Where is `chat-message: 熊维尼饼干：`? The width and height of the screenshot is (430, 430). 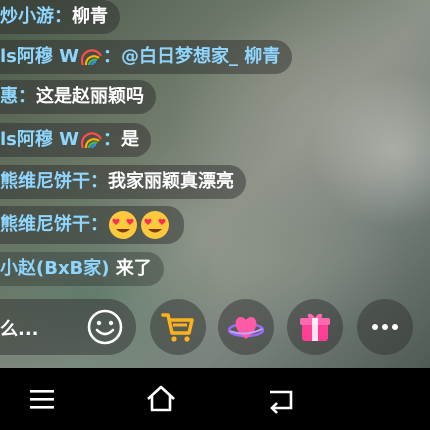
chat-message: 熊维尼饼干： is located at coordinates (92, 225).